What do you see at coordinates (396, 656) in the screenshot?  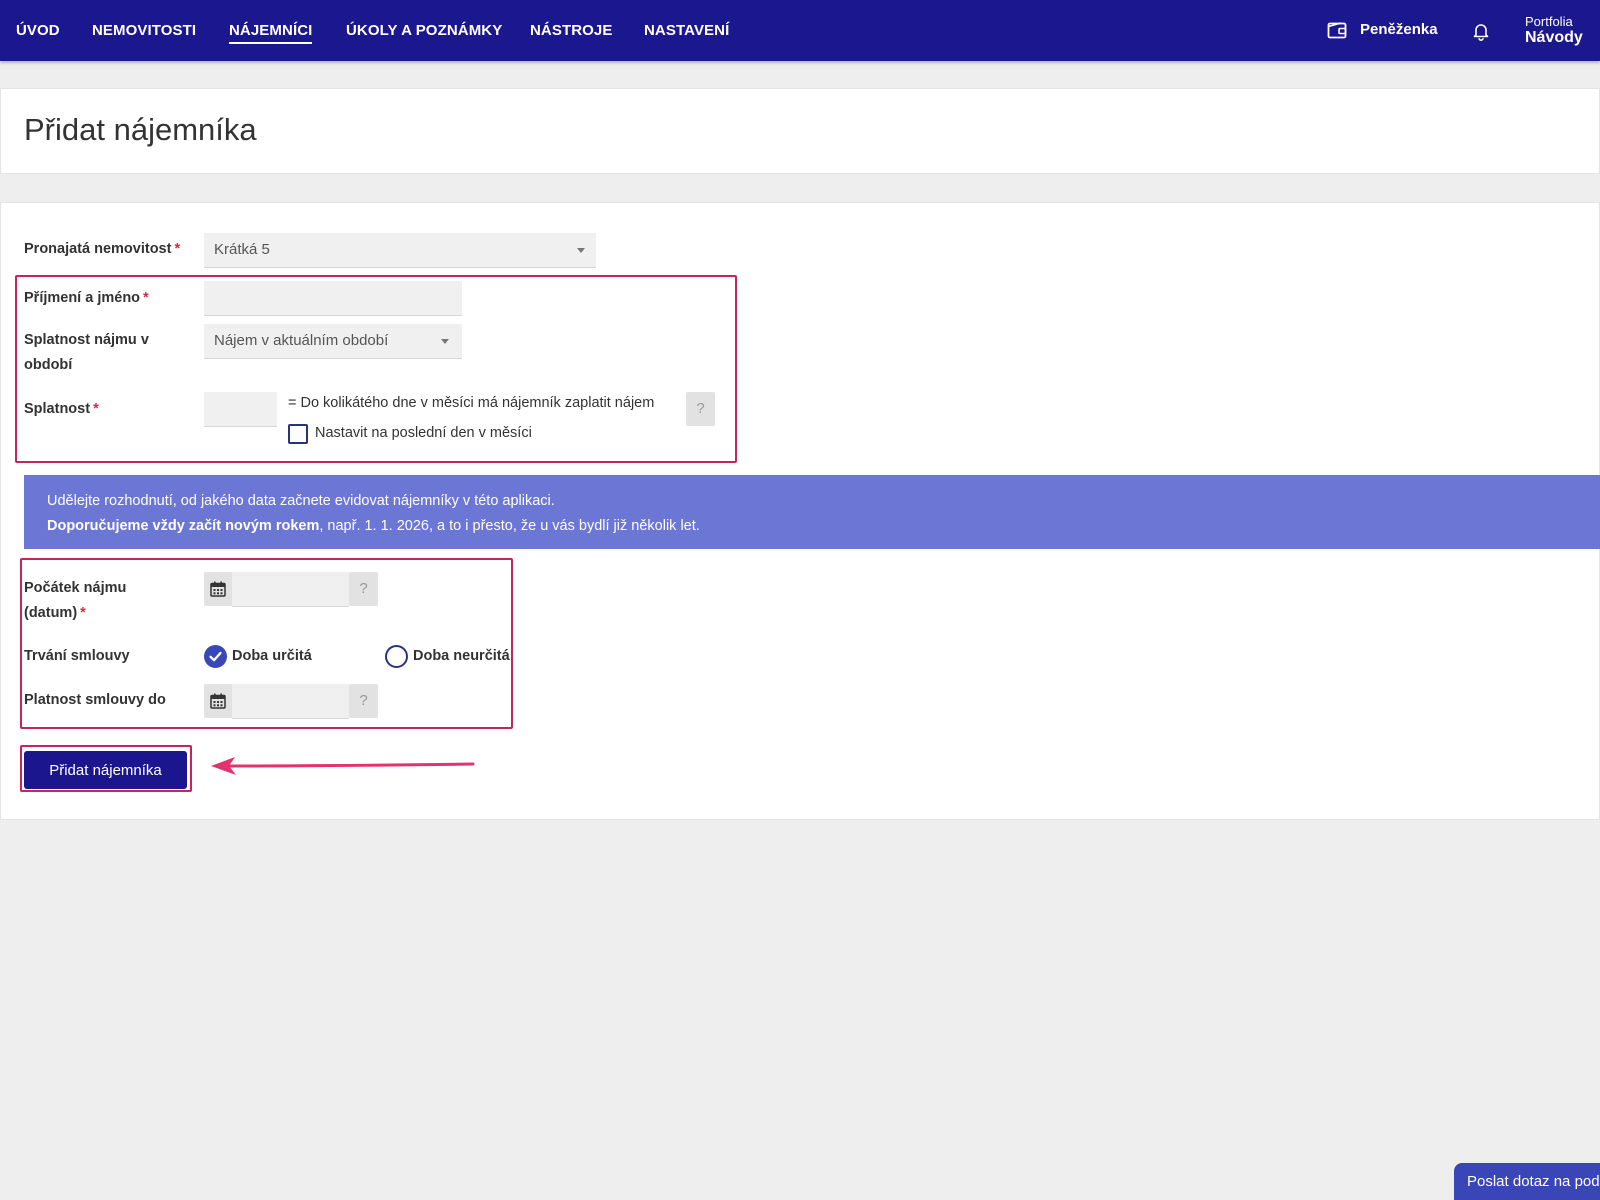 I see `radio-indefinite-term` at bounding box center [396, 656].